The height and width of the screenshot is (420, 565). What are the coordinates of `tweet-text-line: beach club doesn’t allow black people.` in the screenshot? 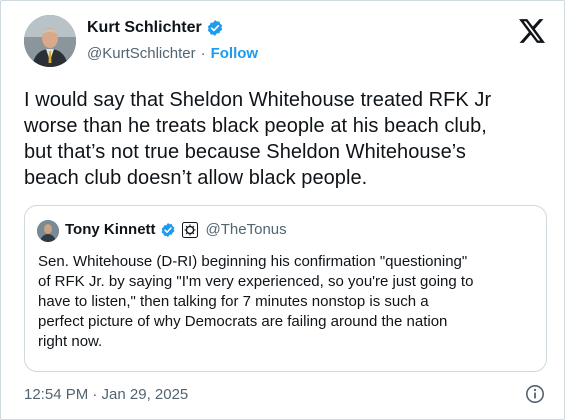 It's located at (196, 178).